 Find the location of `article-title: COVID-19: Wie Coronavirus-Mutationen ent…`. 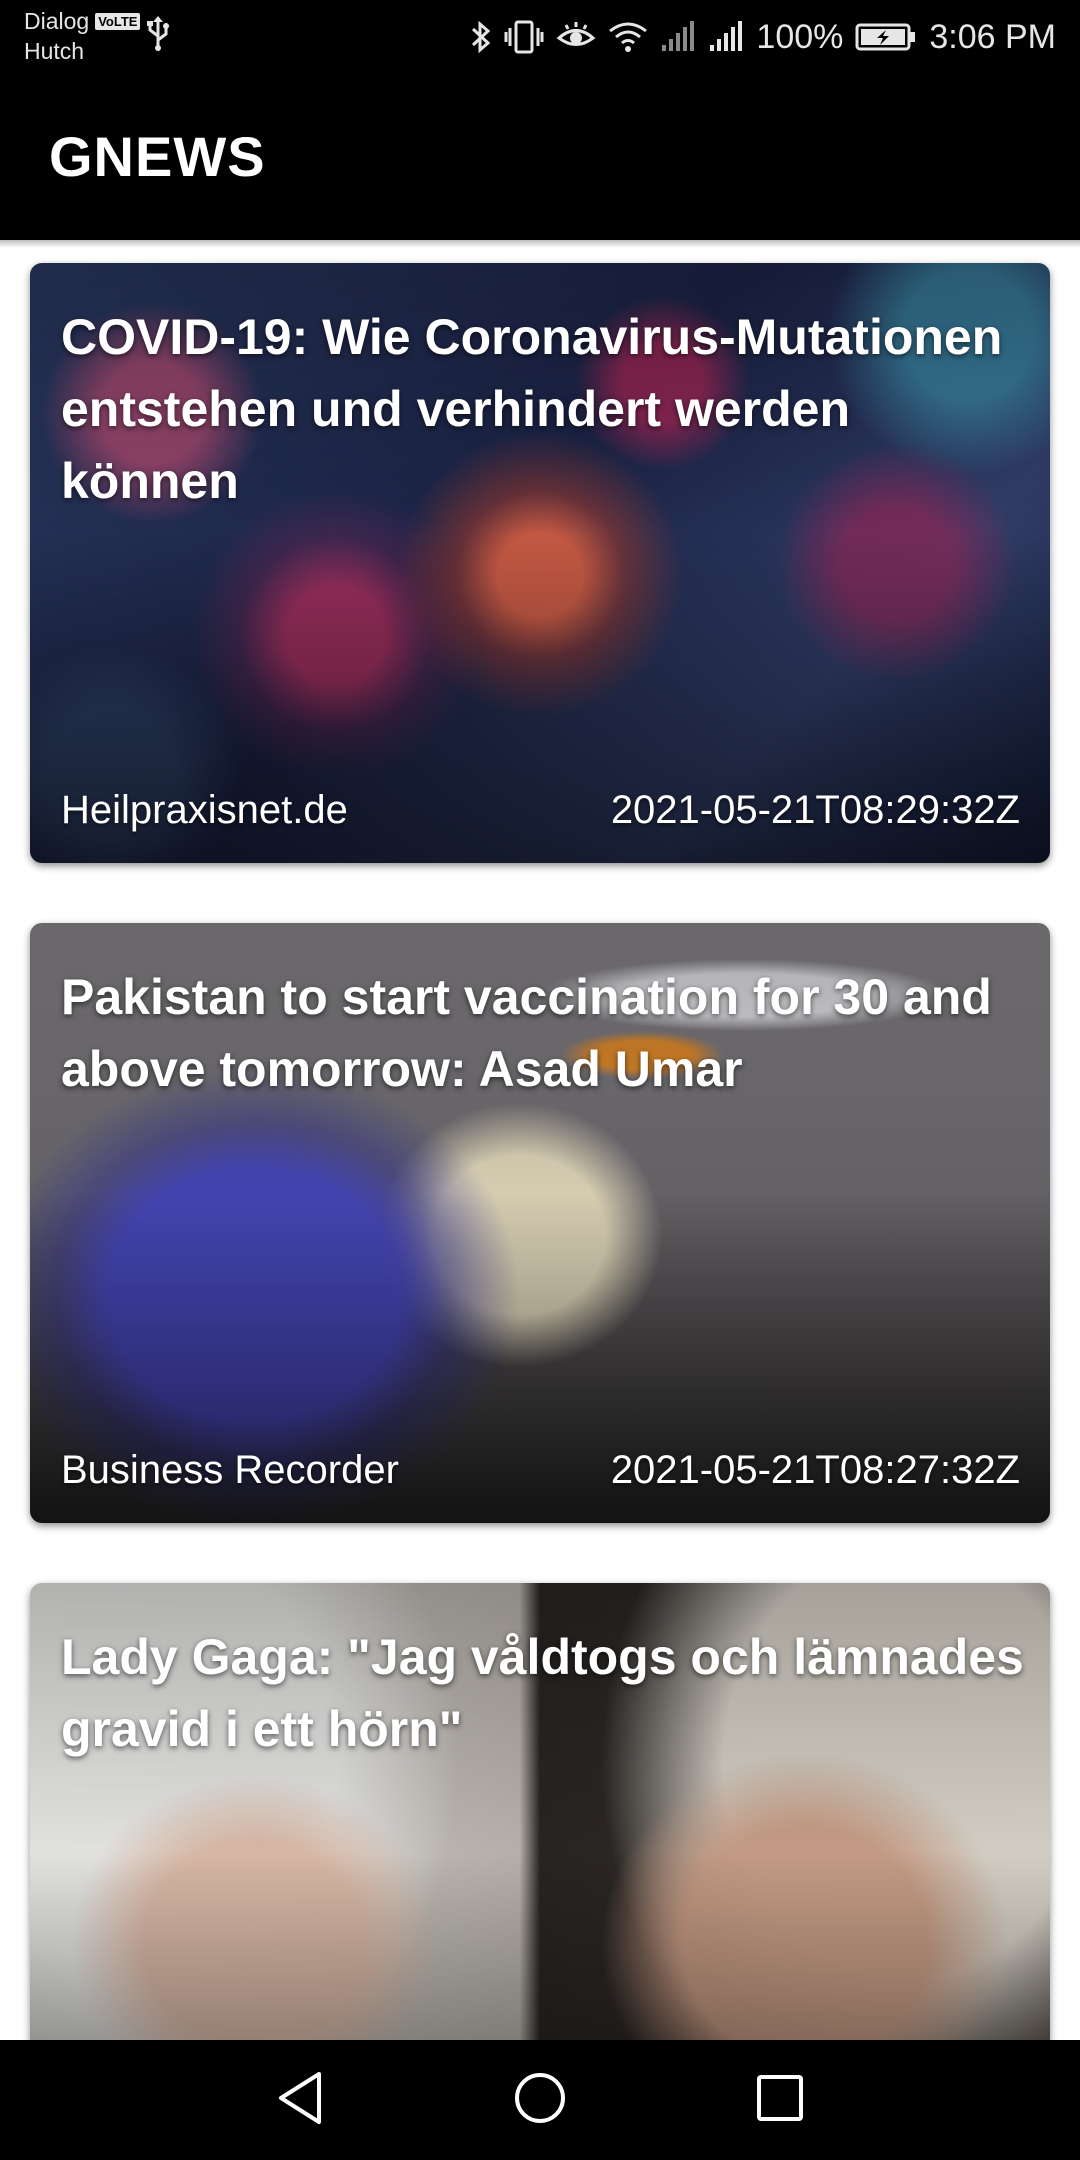

article-title: COVID-19: Wie Coronavirus-Mutationen ent… is located at coordinates (532, 409).